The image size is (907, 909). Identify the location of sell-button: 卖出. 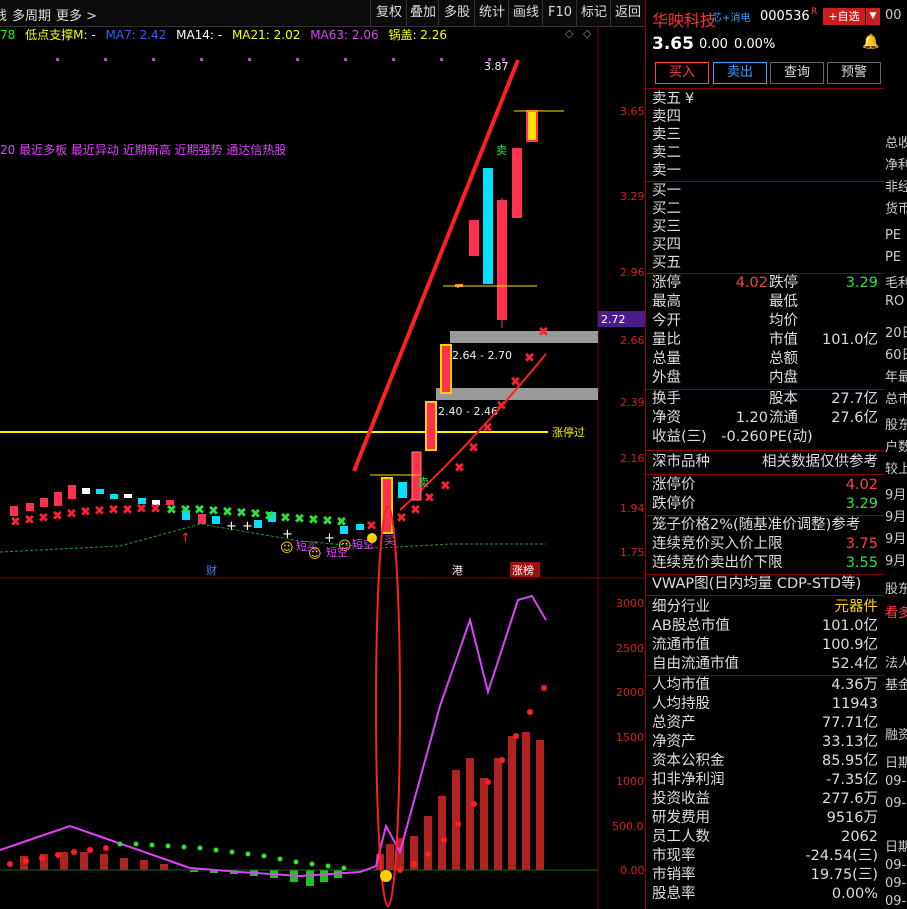
(740, 73).